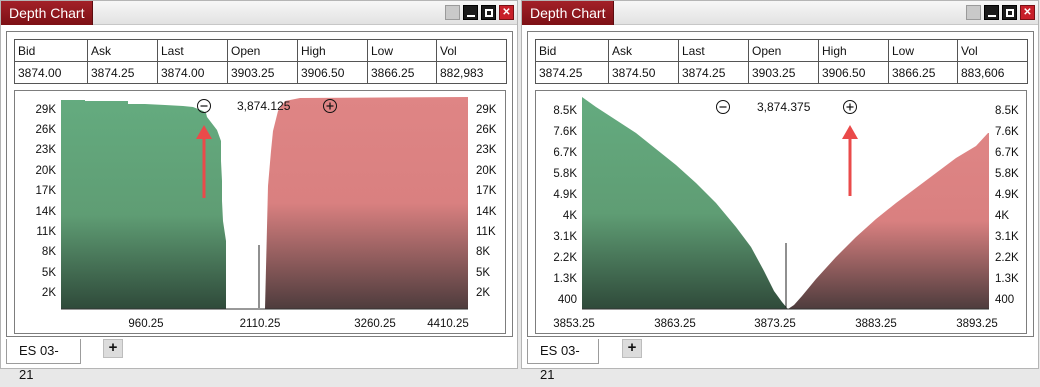  What do you see at coordinates (565, 111) in the screenshot?
I see `y-tick-left: 8.5K` at bounding box center [565, 111].